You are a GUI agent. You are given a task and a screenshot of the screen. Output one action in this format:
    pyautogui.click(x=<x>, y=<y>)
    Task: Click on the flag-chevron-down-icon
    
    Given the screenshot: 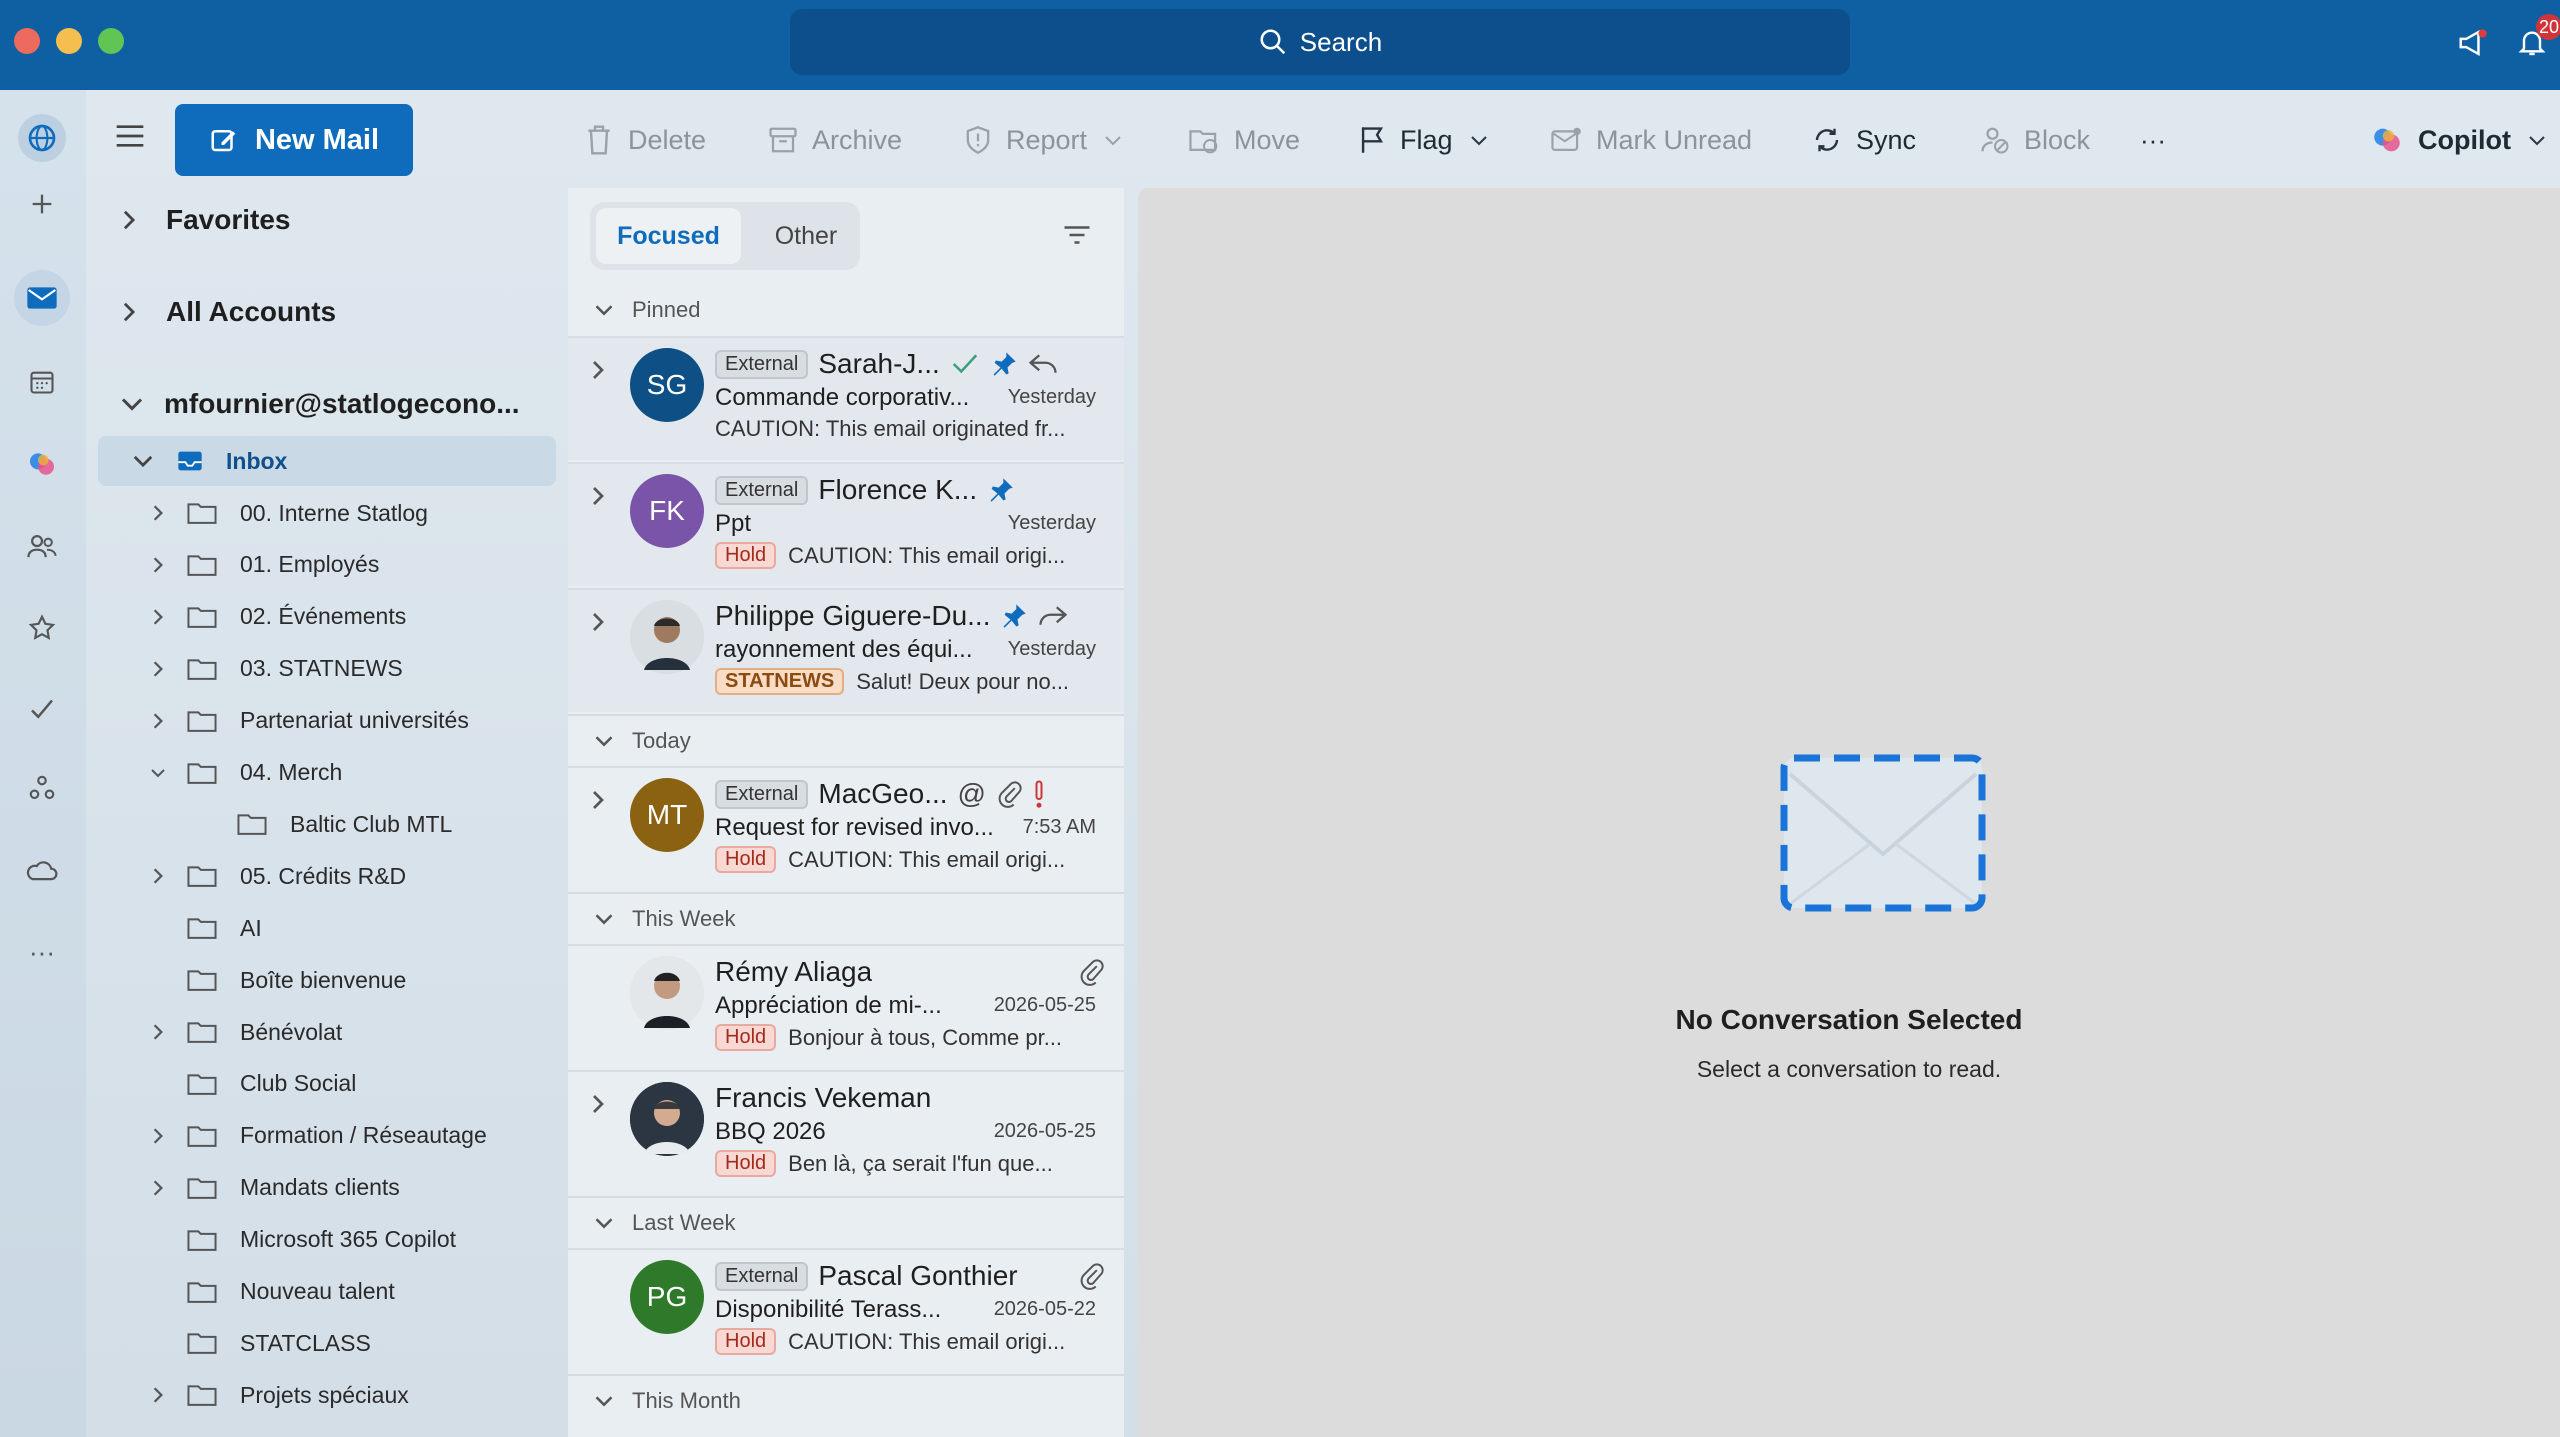 What is the action you would take?
    pyautogui.click(x=1479, y=140)
    